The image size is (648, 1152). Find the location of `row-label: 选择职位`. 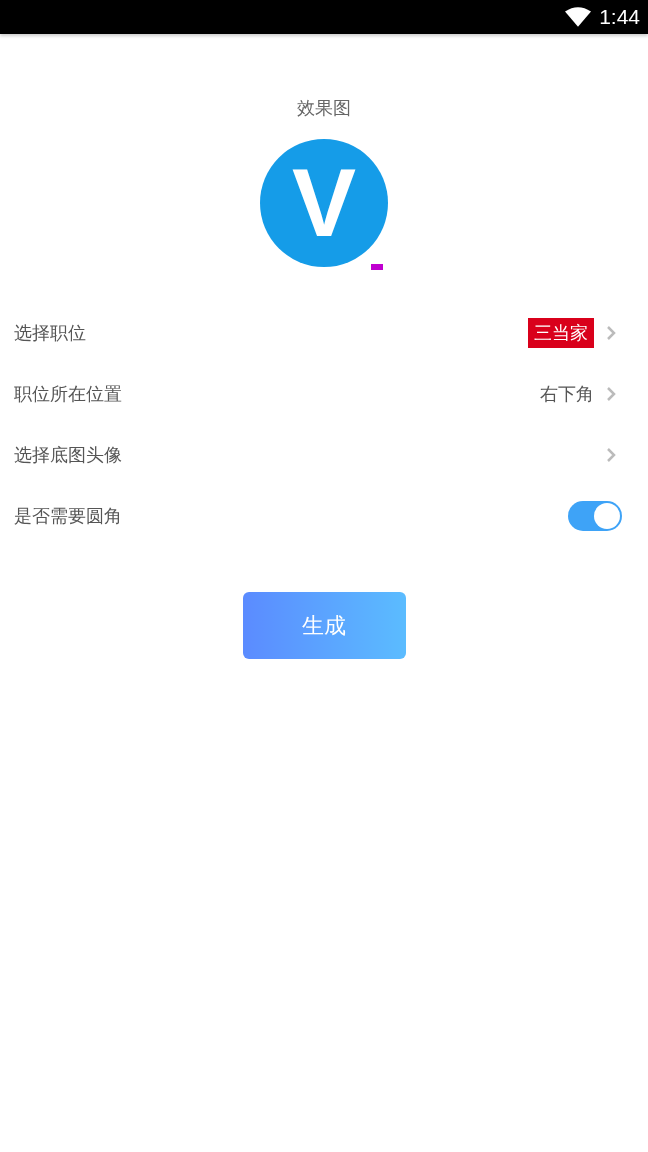

row-label: 选择职位 is located at coordinates (50, 332).